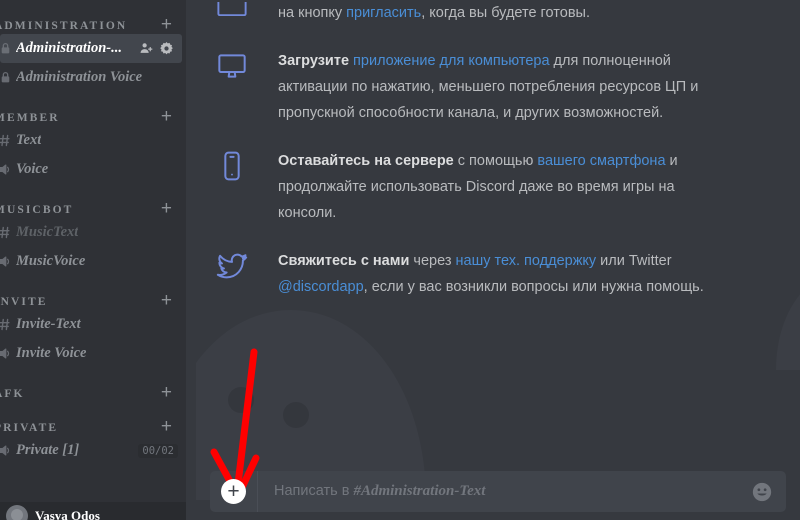 This screenshot has width=800, height=520. I want to click on placeholder-channel: #Administration-Text, so click(419, 491).